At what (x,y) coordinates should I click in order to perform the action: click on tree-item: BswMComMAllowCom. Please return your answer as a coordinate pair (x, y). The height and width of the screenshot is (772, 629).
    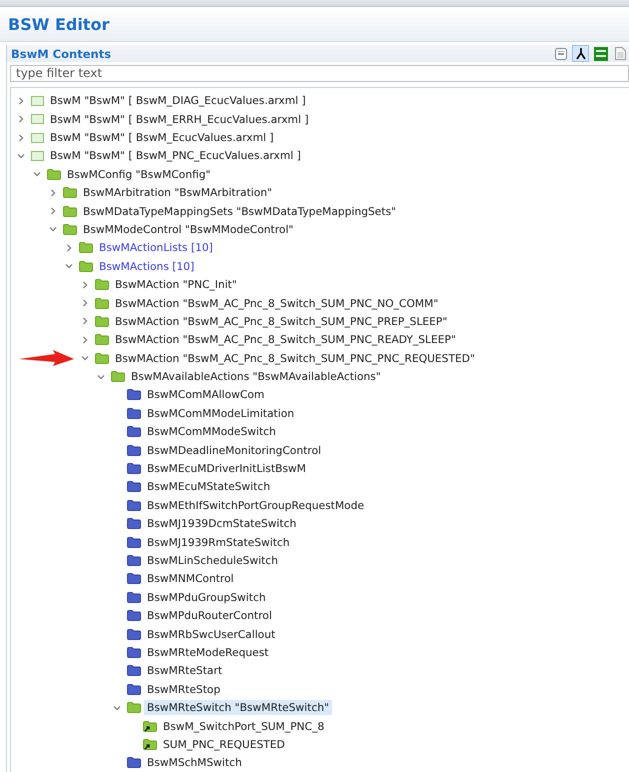
    Looking at the image, I should click on (206, 394).